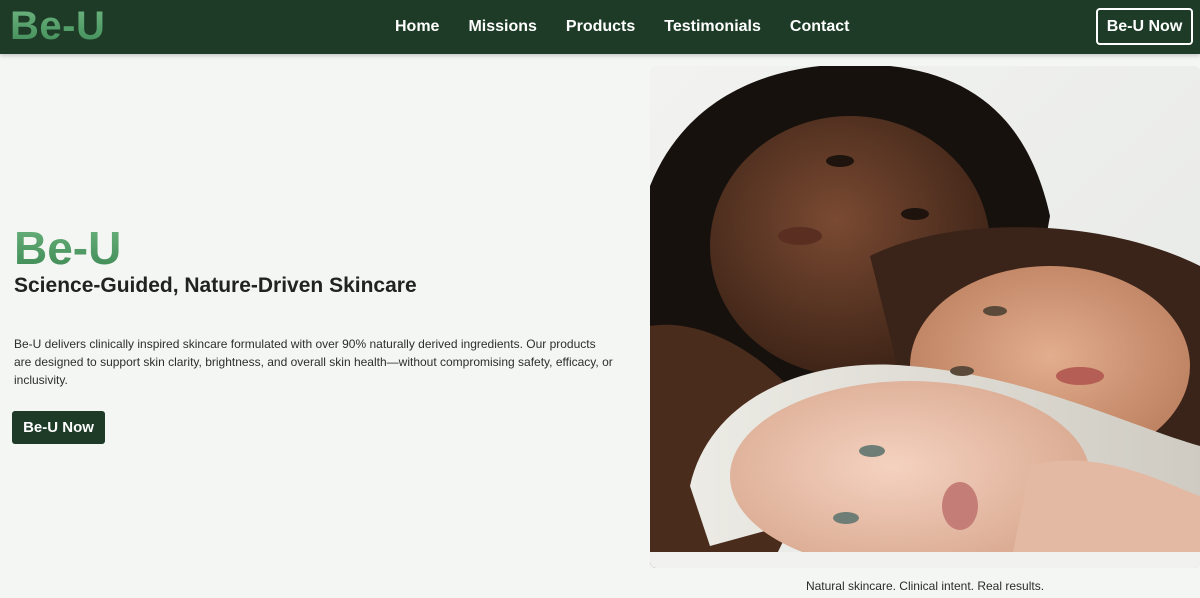 The image size is (1200, 598). What do you see at coordinates (68, 248) in the screenshot?
I see `hero-title: Be-U` at bounding box center [68, 248].